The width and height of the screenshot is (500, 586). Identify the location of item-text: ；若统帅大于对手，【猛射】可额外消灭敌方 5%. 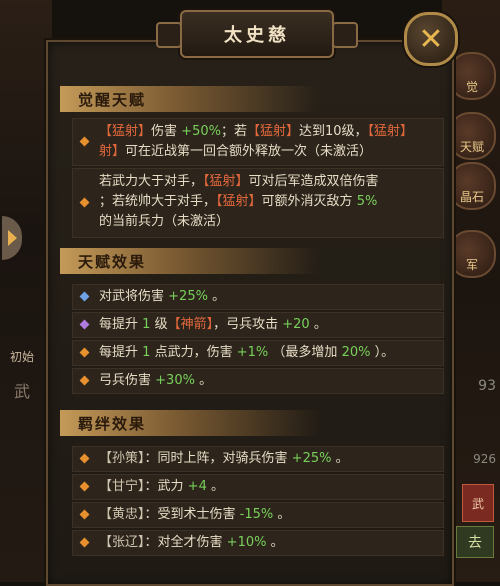
(238, 201).